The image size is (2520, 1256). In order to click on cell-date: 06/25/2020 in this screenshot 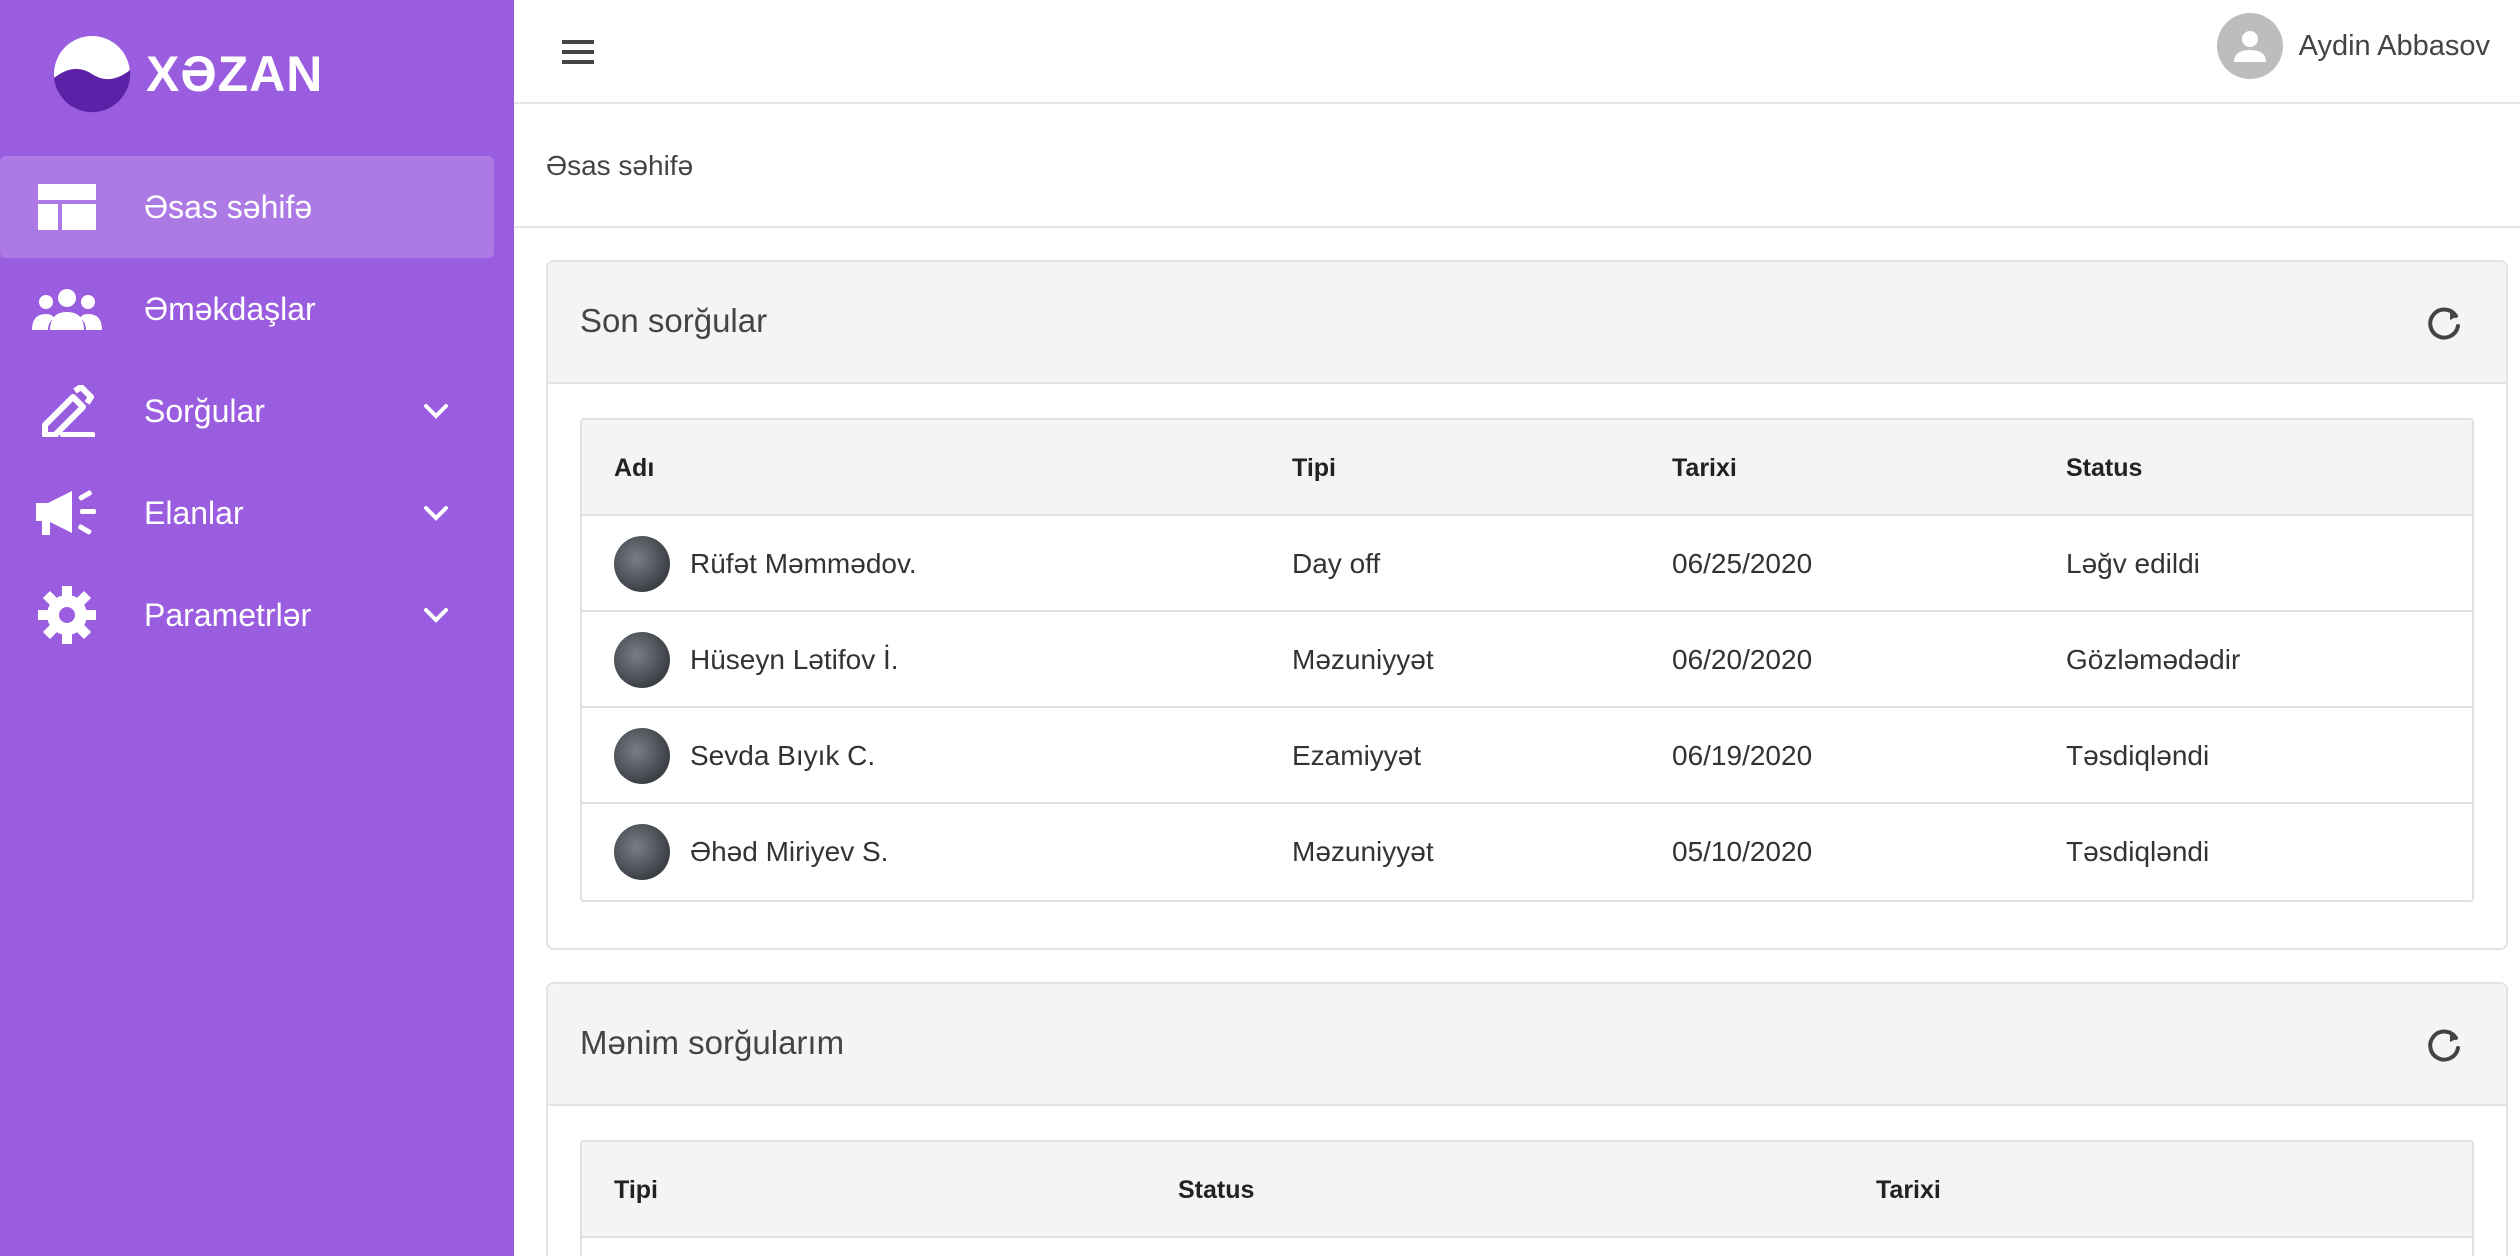, I will do `click(1742, 563)`.